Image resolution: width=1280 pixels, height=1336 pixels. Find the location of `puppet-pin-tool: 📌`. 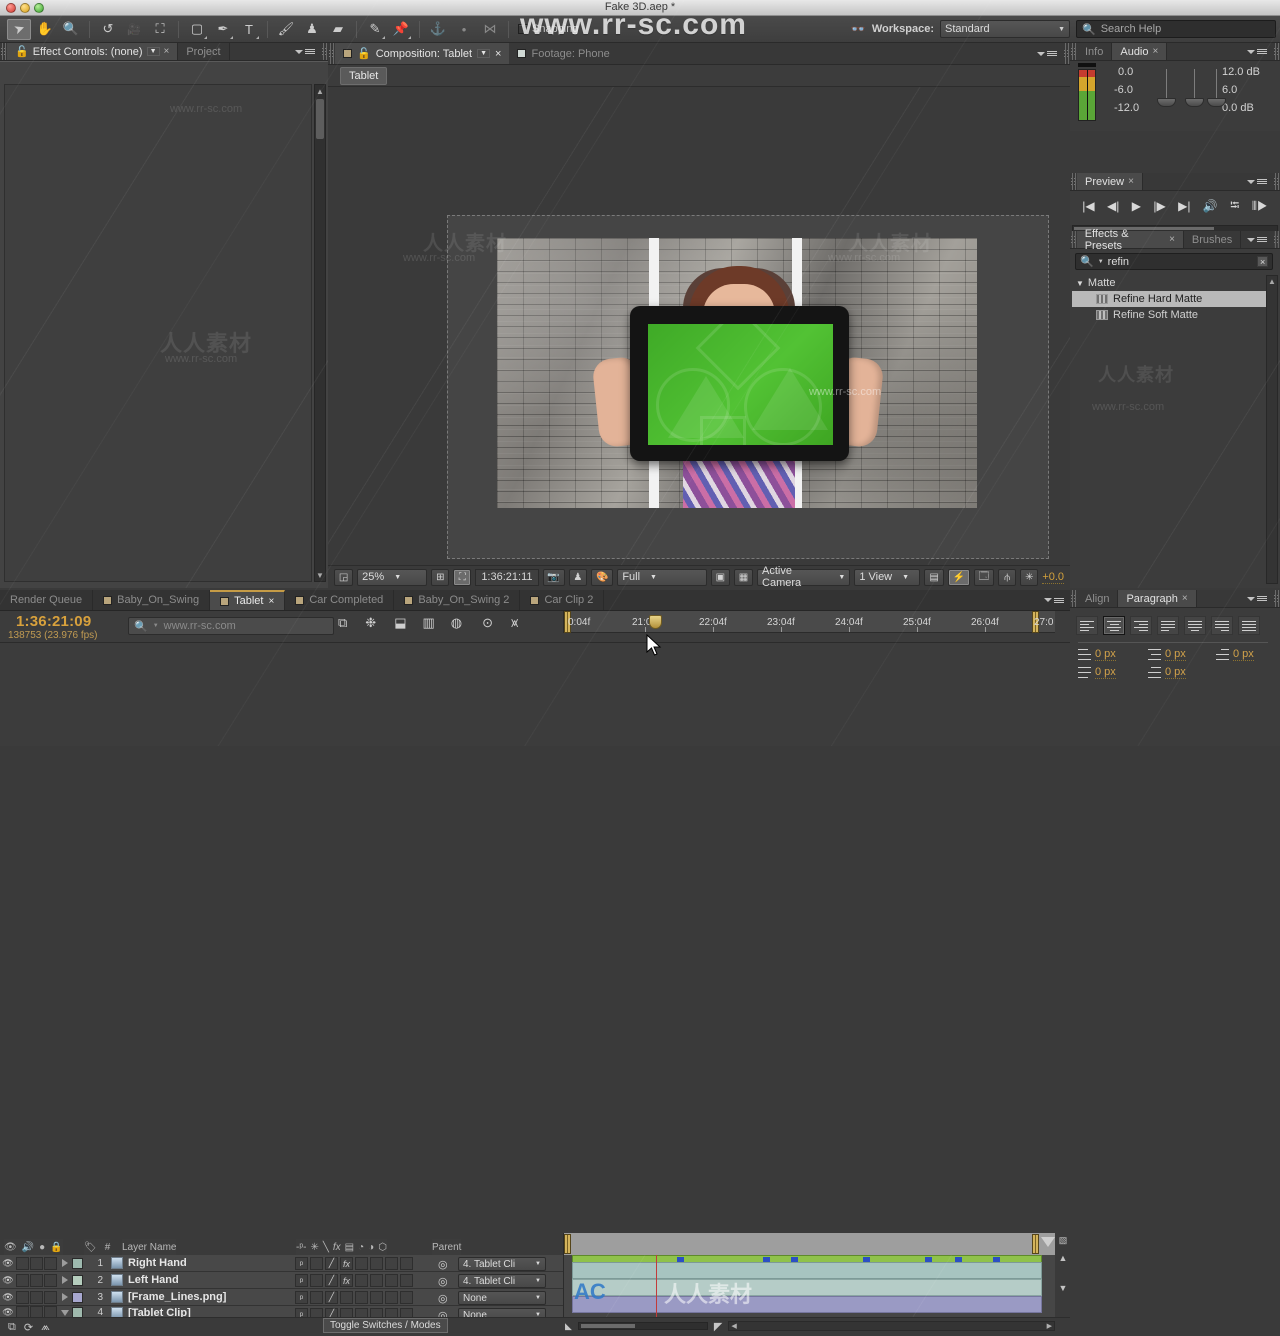

puppet-pin-tool: 📌 is located at coordinates (401, 29).